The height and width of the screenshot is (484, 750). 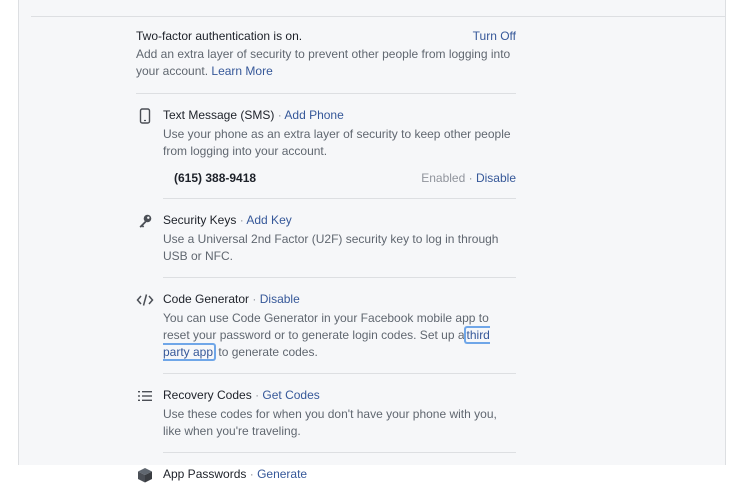 I want to click on phone-status-group: Enabled · Disable, so click(x=468, y=178).